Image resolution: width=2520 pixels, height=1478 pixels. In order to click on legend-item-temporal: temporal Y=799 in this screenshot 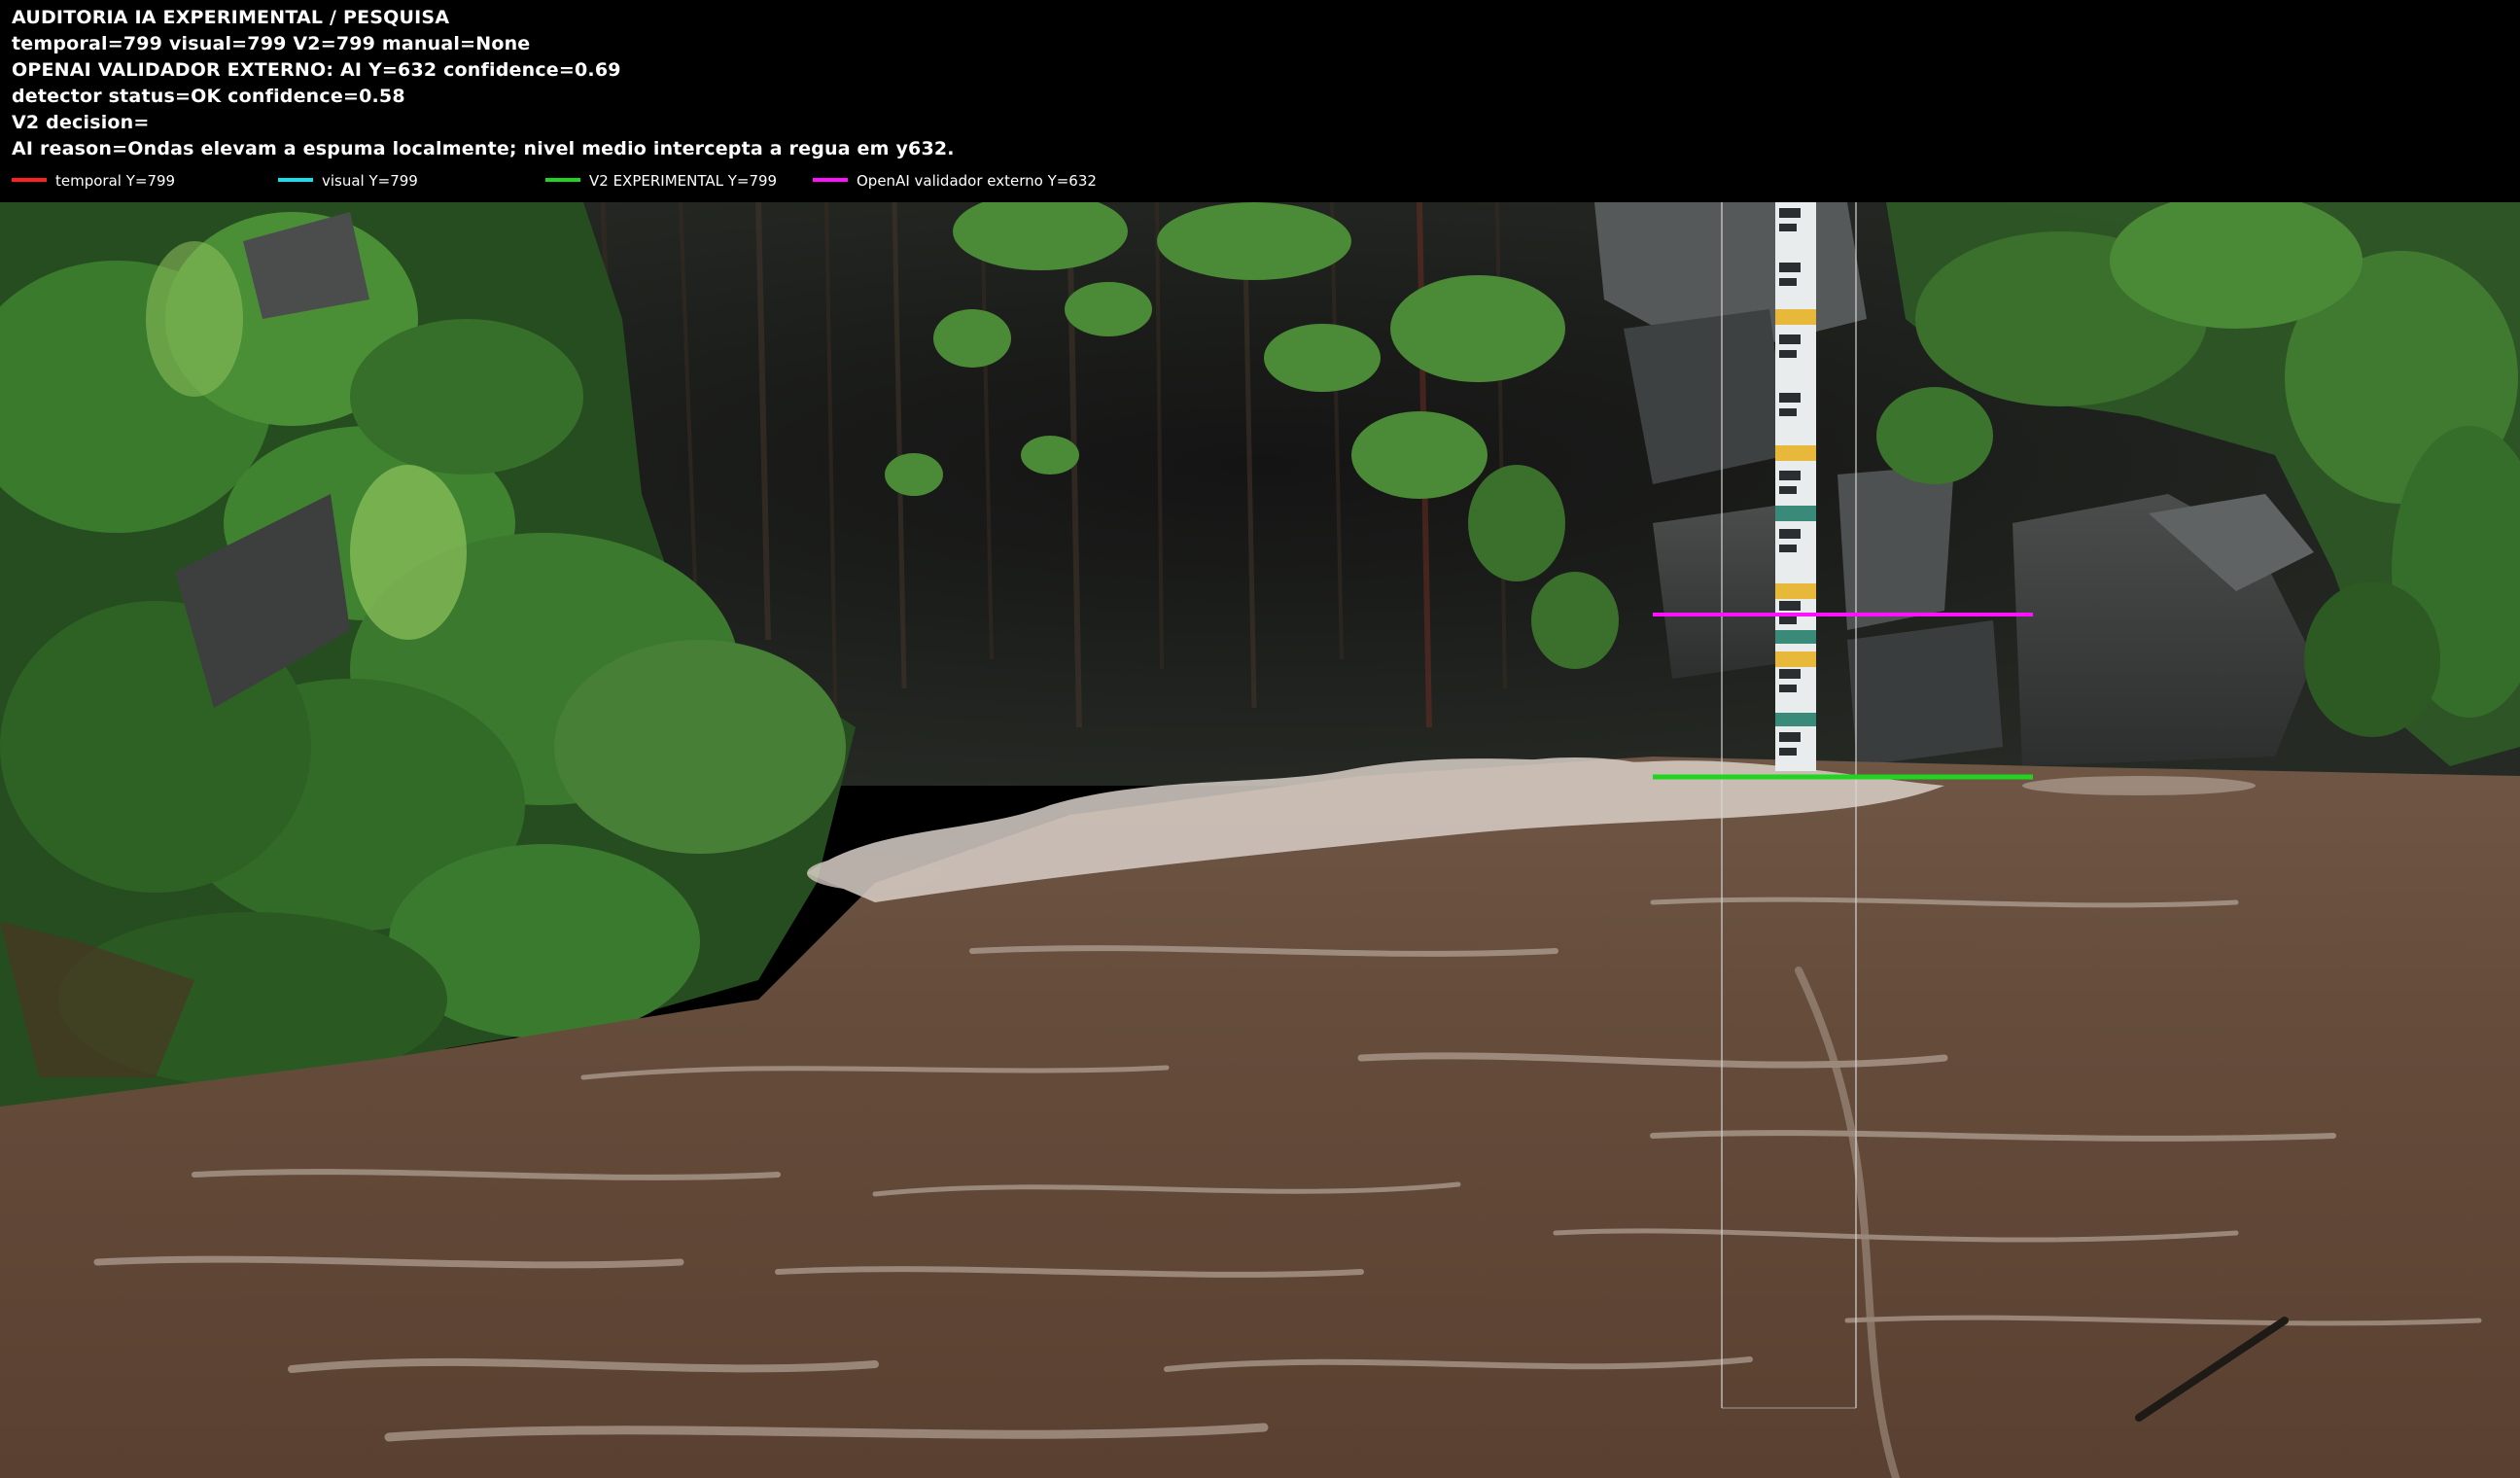, I will do `click(93, 181)`.